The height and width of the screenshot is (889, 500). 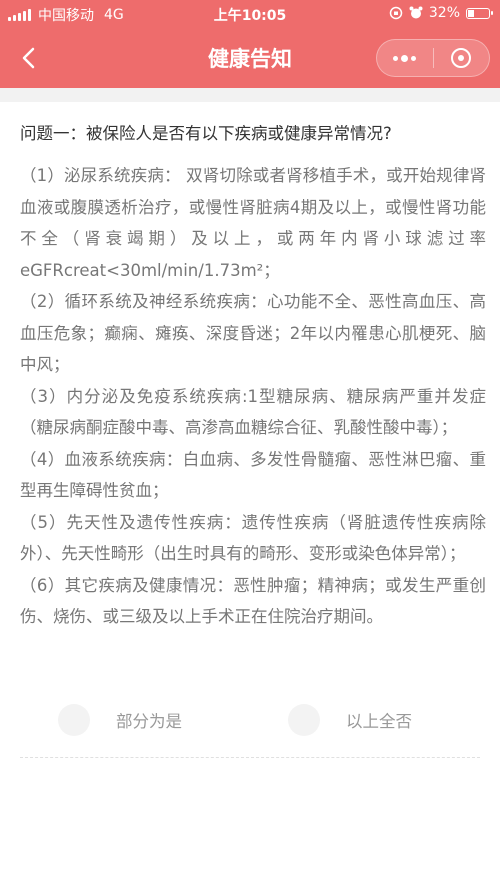 What do you see at coordinates (471, 13) in the screenshot?
I see `battery-fill` at bounding box center [471, 13].